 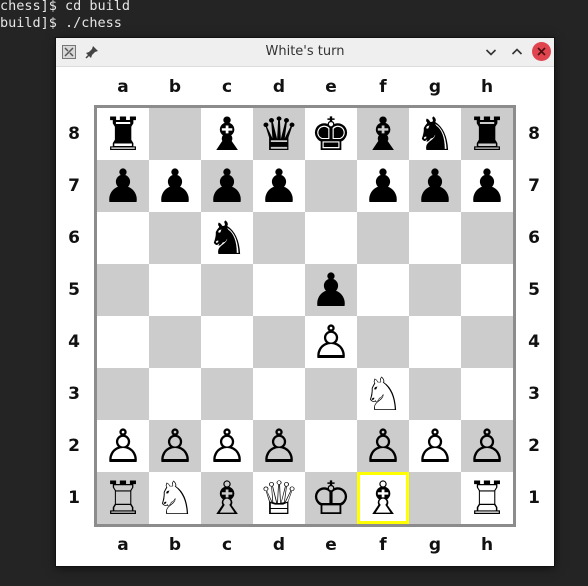 I want to click on chess-piece: ♞, so click(x=434, y=134).